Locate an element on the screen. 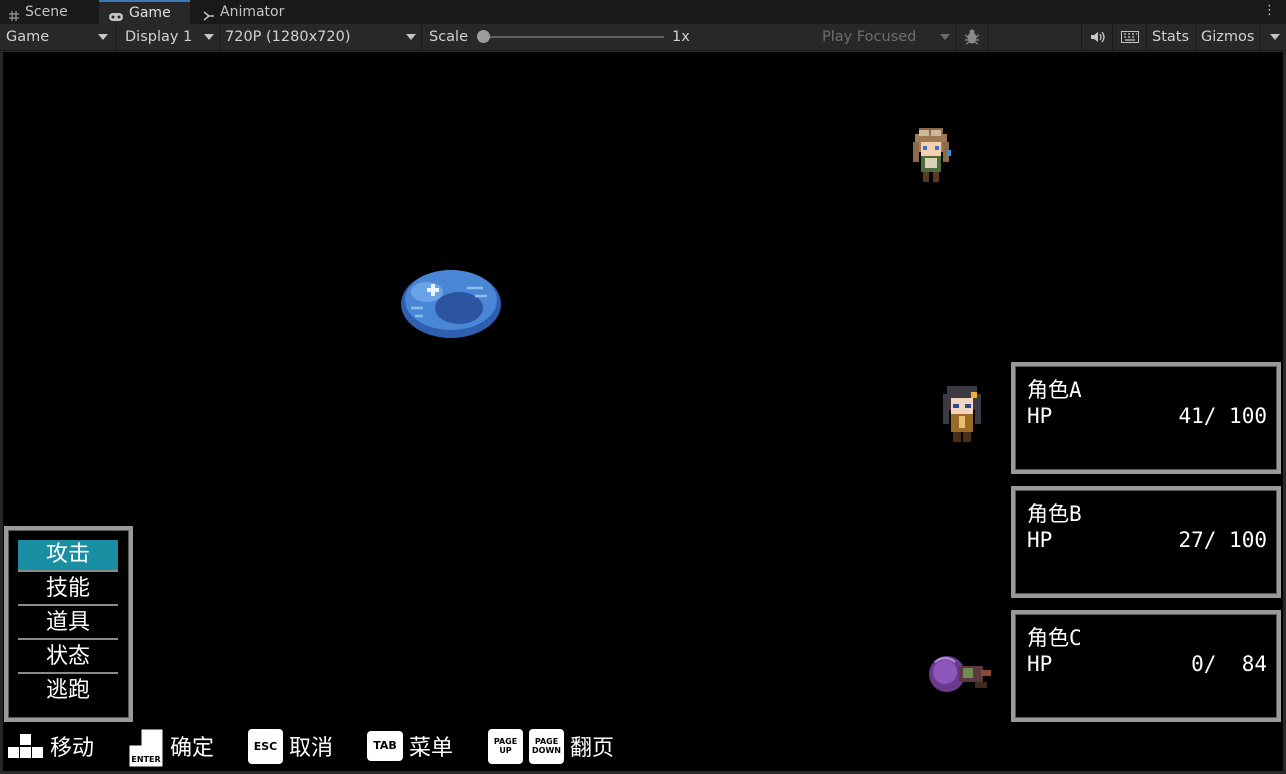 The height and width of the screenshot is (774, 1286). party-status-c: 角色C HP 0/ 84 is located at coordinates (1146, 666).